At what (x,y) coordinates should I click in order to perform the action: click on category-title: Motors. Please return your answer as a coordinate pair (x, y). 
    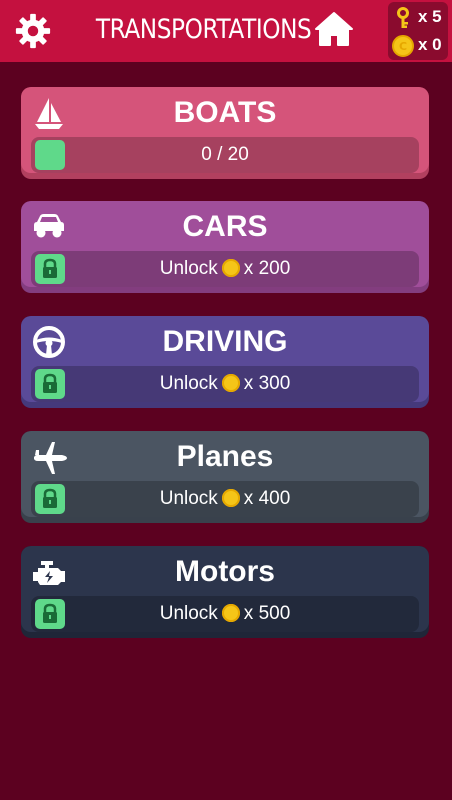
    Looking at the image, I should click on (225, 571).